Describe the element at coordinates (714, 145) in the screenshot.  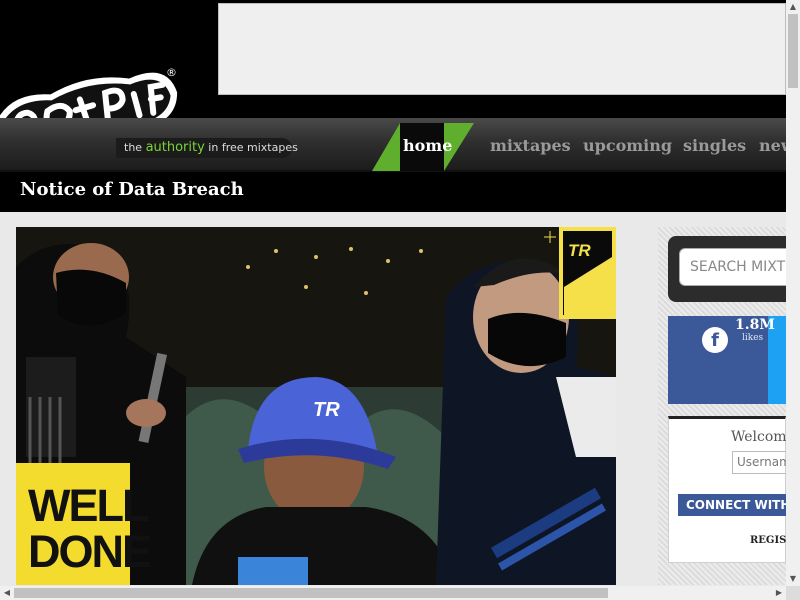
I see `nav-singles: singles` at that location.